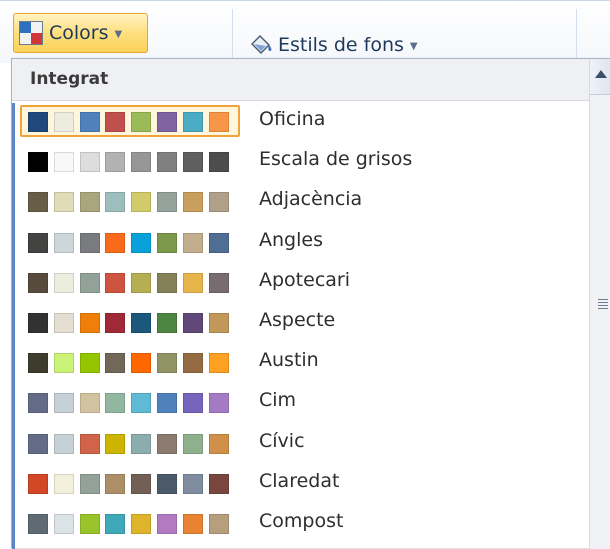  I want to click on theme-item: Adjacència, so click(300, 203).